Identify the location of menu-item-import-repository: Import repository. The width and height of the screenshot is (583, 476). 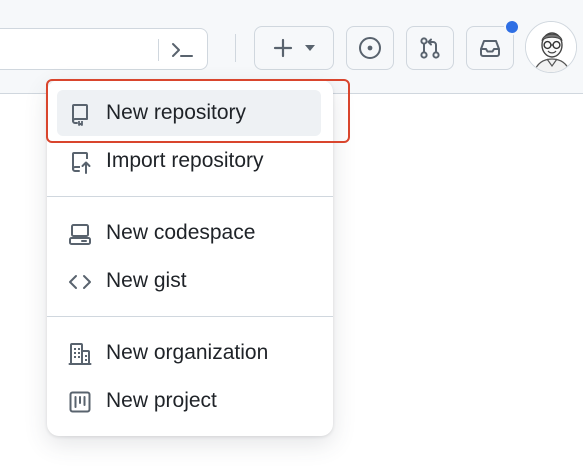
(189, 161).